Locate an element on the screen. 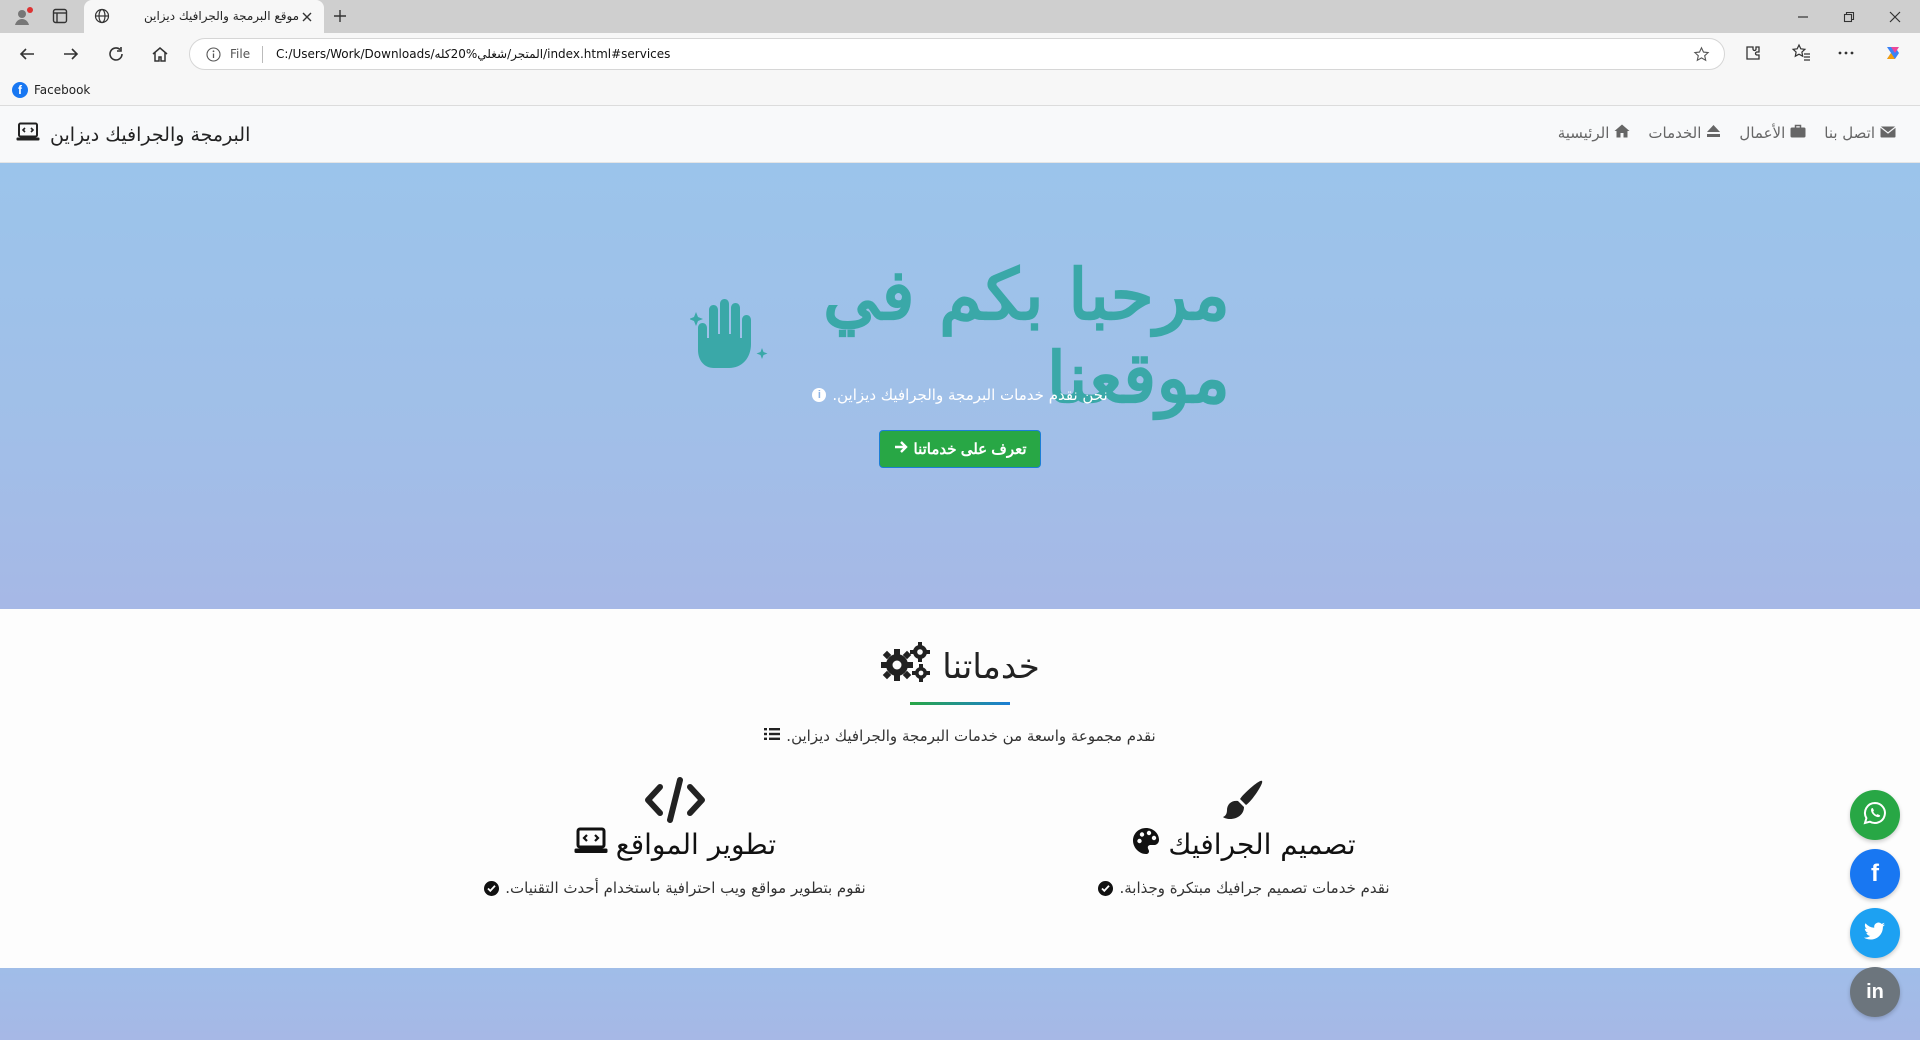 This screenshot has height=1040, width=1920. twitter-button is located at coordinates (1875, 933).